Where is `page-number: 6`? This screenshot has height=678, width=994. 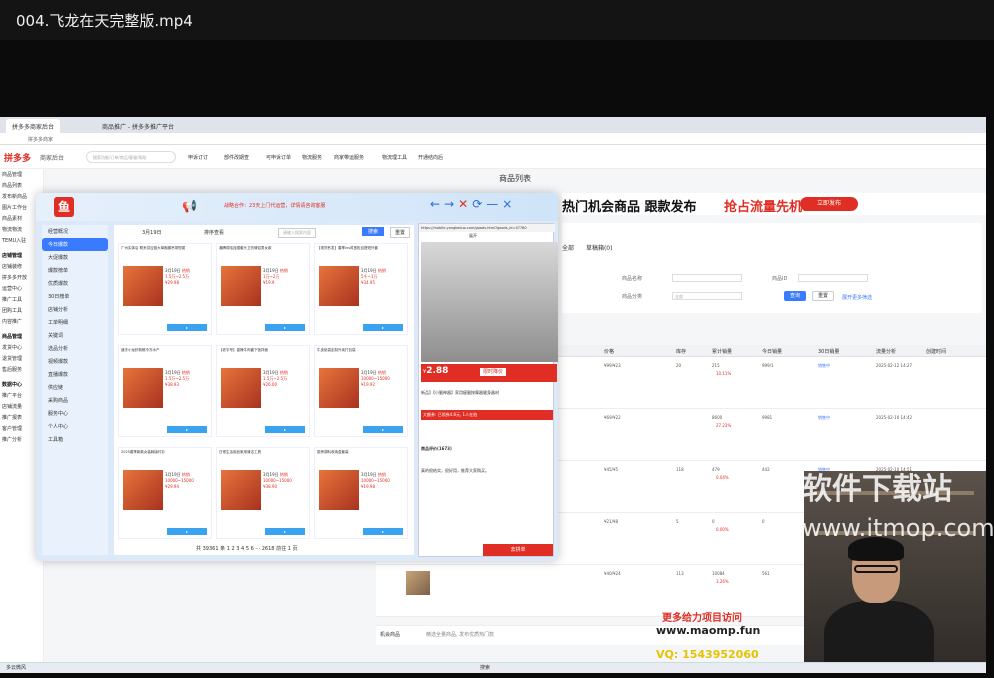 page-number: 6 is located at coordinates (252, 549).